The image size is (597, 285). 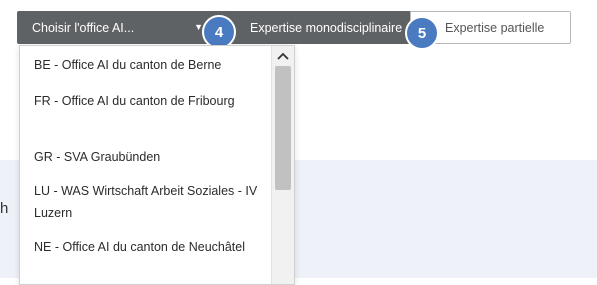 What do you see at coordinates (422, 33) in the screenshot?
I see `step-badge-5: 5` at bounding box center [422, 33].